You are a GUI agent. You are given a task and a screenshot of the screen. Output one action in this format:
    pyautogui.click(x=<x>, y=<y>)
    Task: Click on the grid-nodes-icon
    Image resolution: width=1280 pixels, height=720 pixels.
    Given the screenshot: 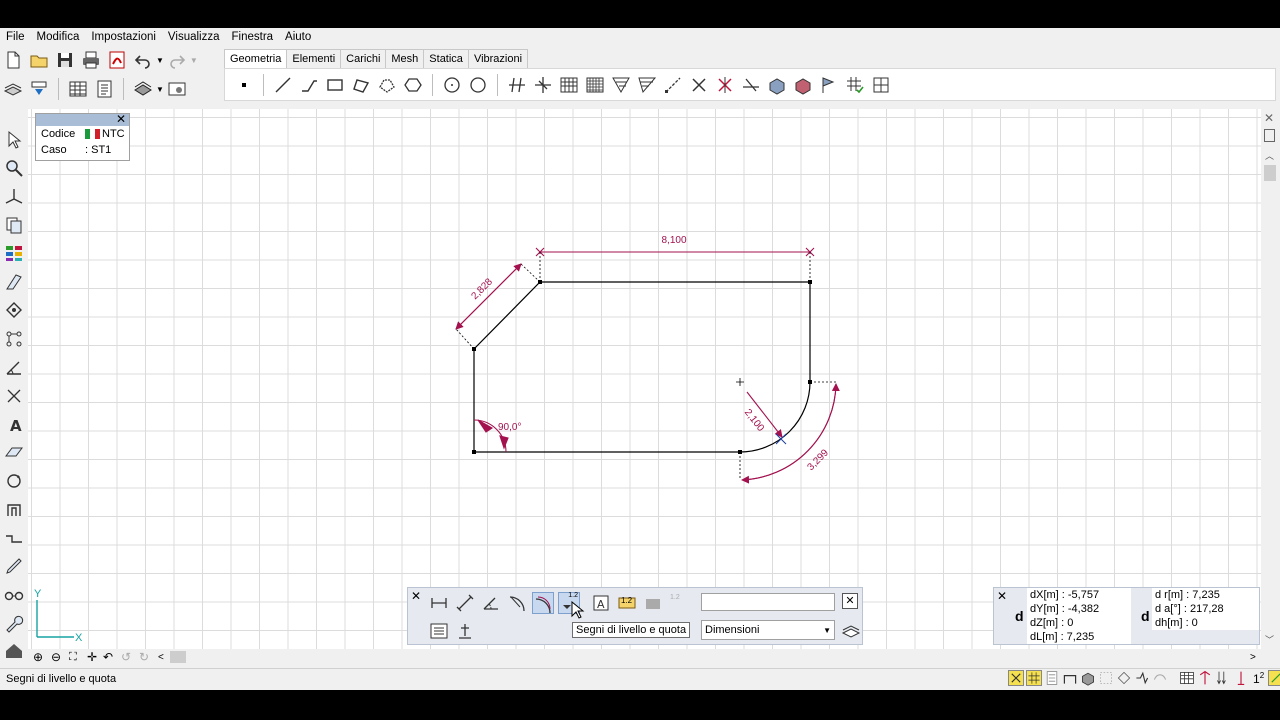 What is the action you would take?
    pyautogui.click(x=14, y=338)
    